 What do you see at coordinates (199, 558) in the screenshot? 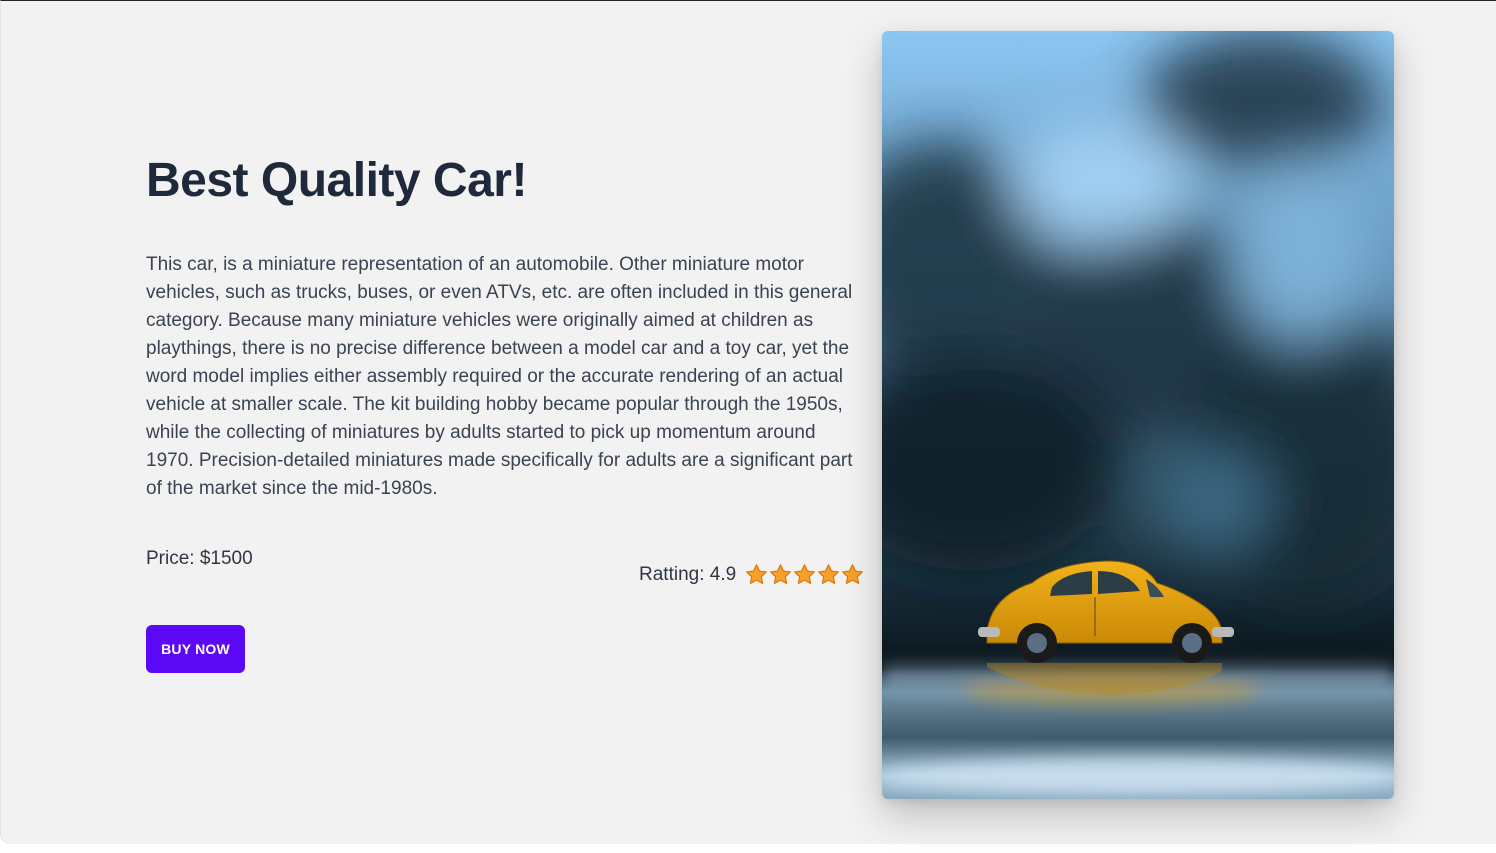
I see `price-label: Price: $1500` at bounding box center [199, 558].